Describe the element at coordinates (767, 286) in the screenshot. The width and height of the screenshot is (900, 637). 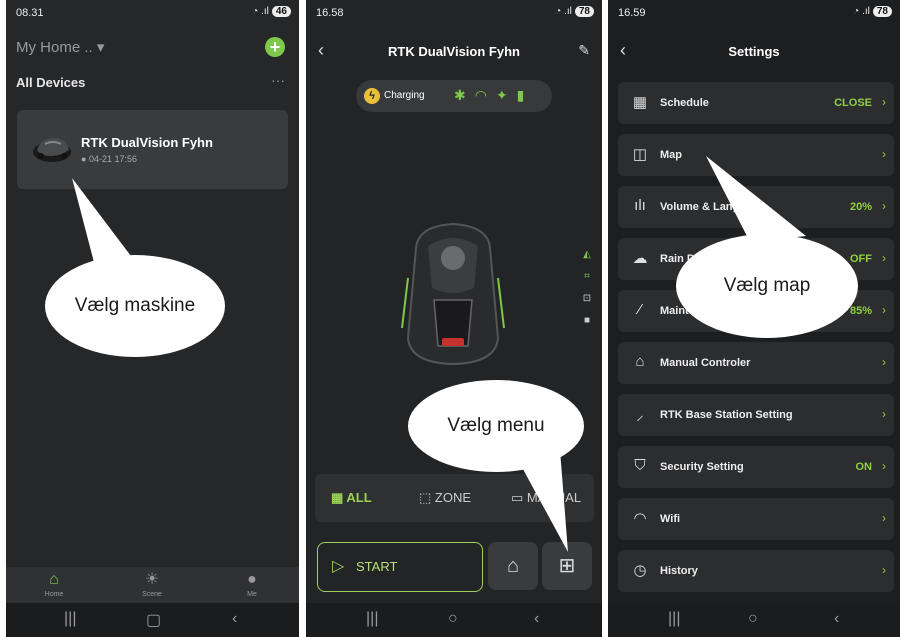
I see `callout-map: Vælg map` at that location.